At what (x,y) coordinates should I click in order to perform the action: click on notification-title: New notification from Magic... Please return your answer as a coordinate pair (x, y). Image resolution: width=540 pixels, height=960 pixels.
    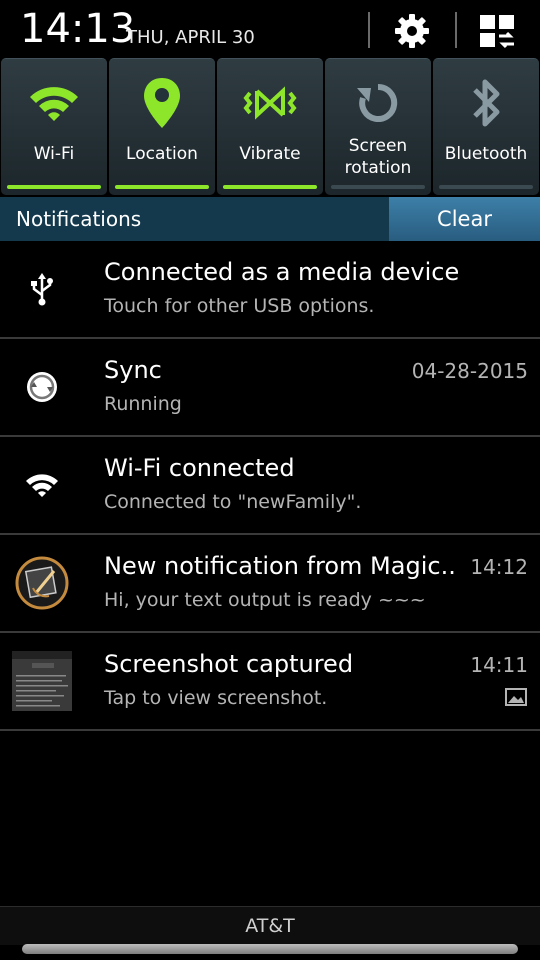
    Looking at the image, I should click on (280, 566).